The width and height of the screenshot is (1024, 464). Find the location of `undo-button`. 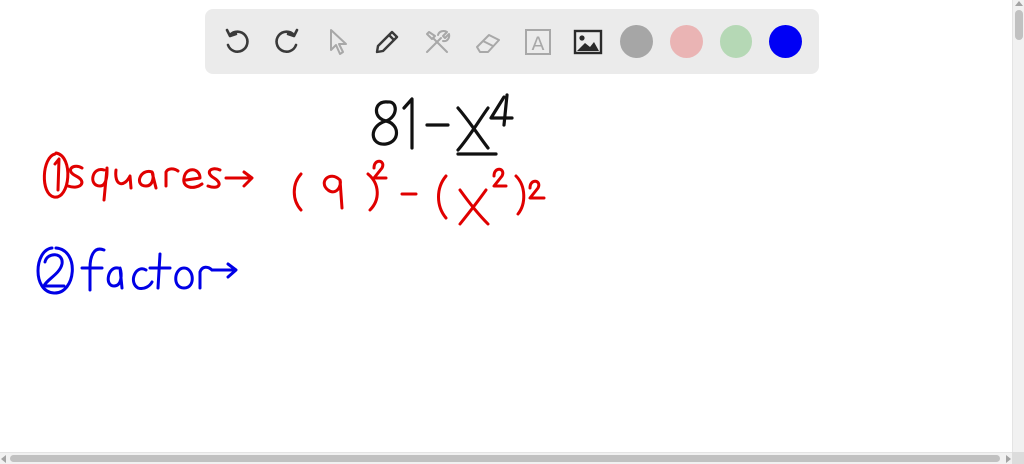

undo-button is located at coordinates (237, 42).